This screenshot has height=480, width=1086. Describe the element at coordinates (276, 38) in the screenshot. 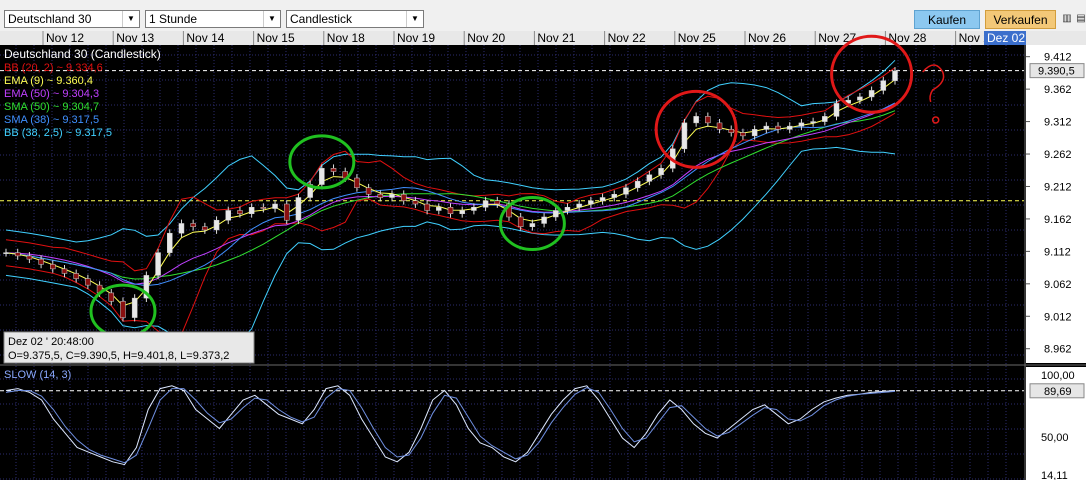

I see `x-axis-label: Nov 15` at that location.